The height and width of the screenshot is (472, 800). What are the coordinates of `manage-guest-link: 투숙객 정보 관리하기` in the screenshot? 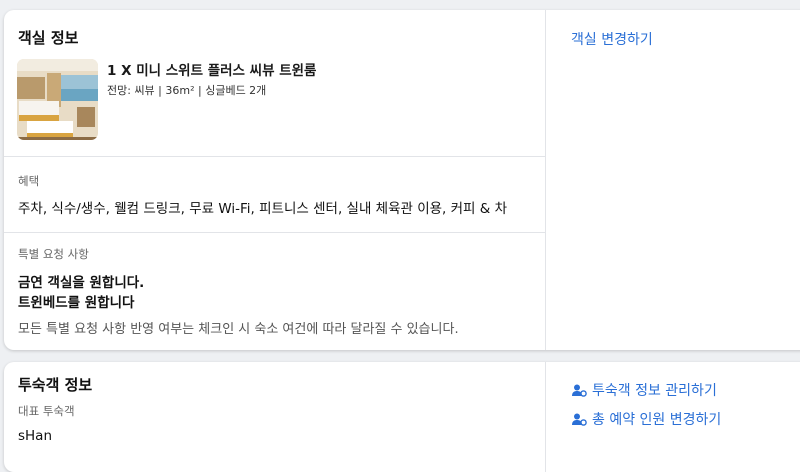 It's located at (644, 390).